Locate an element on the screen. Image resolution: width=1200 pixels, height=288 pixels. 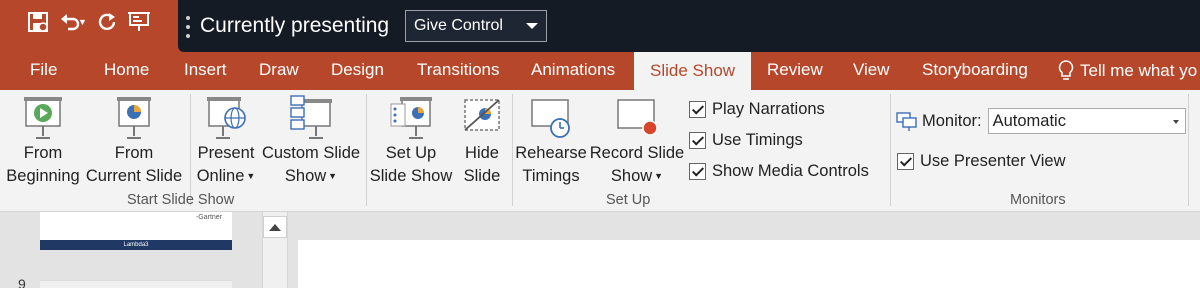
rehearse-timings-icon is located at coordinates (550, 118).